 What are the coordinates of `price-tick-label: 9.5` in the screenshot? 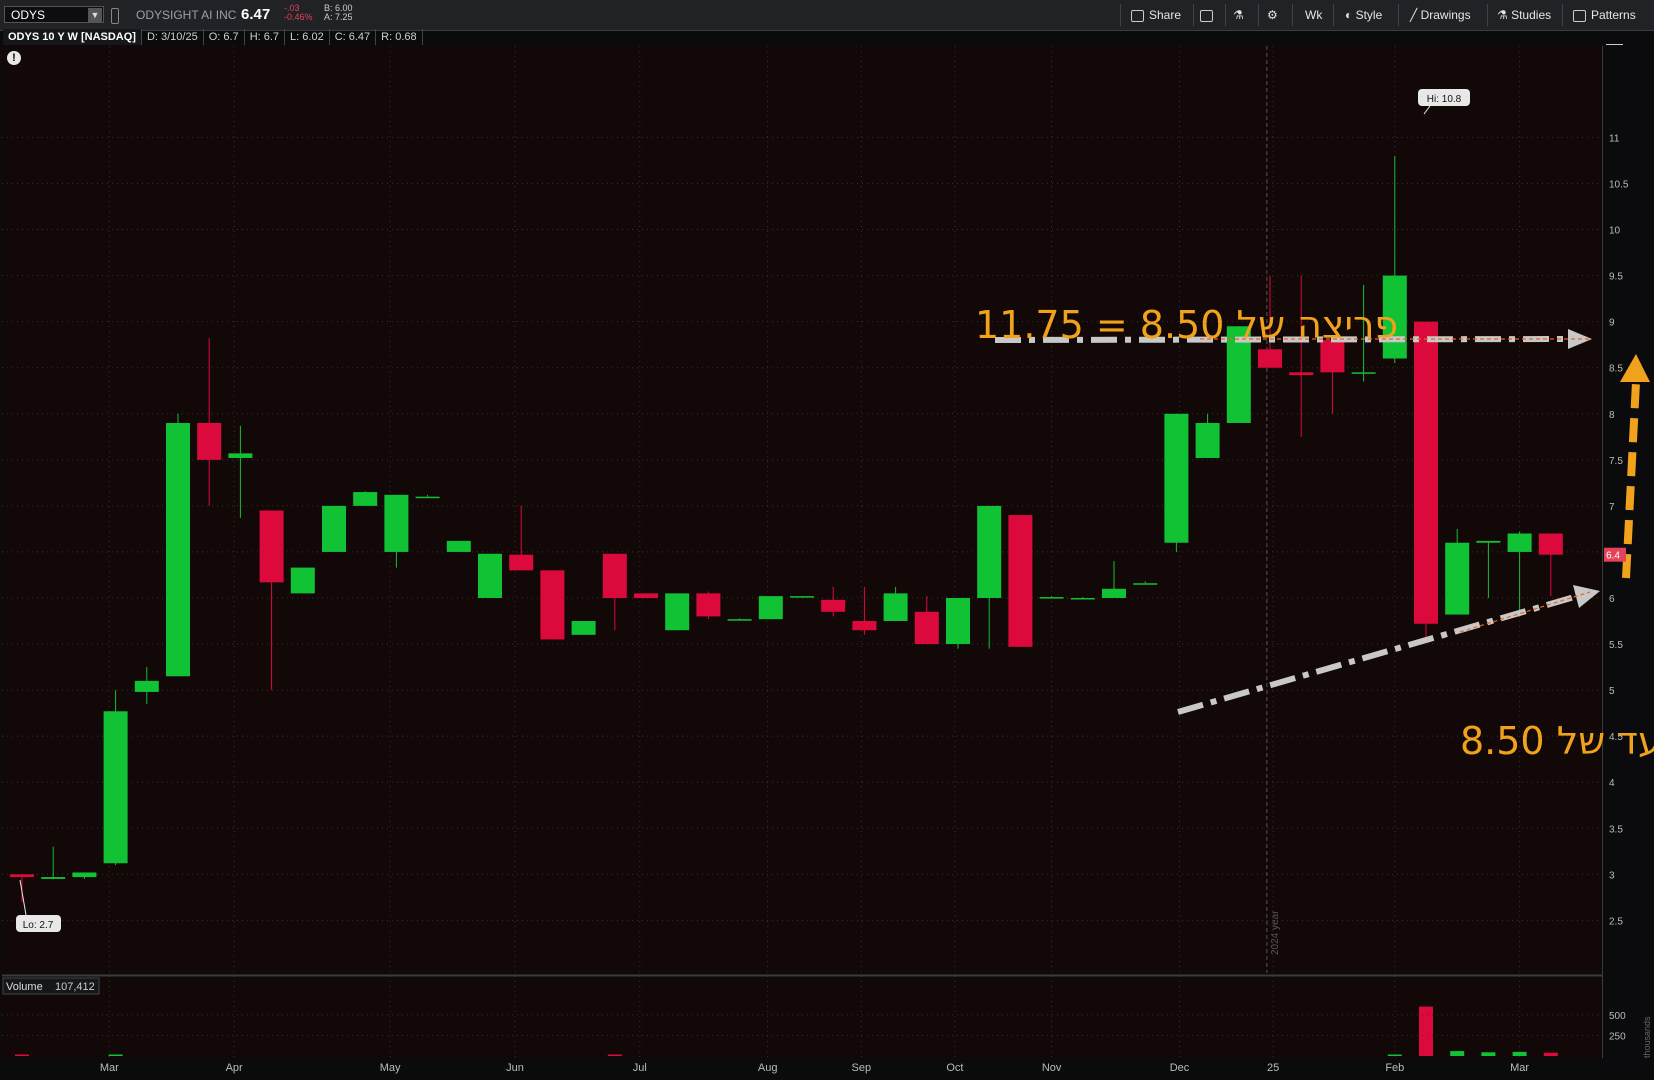 It's located at (1616, 277).